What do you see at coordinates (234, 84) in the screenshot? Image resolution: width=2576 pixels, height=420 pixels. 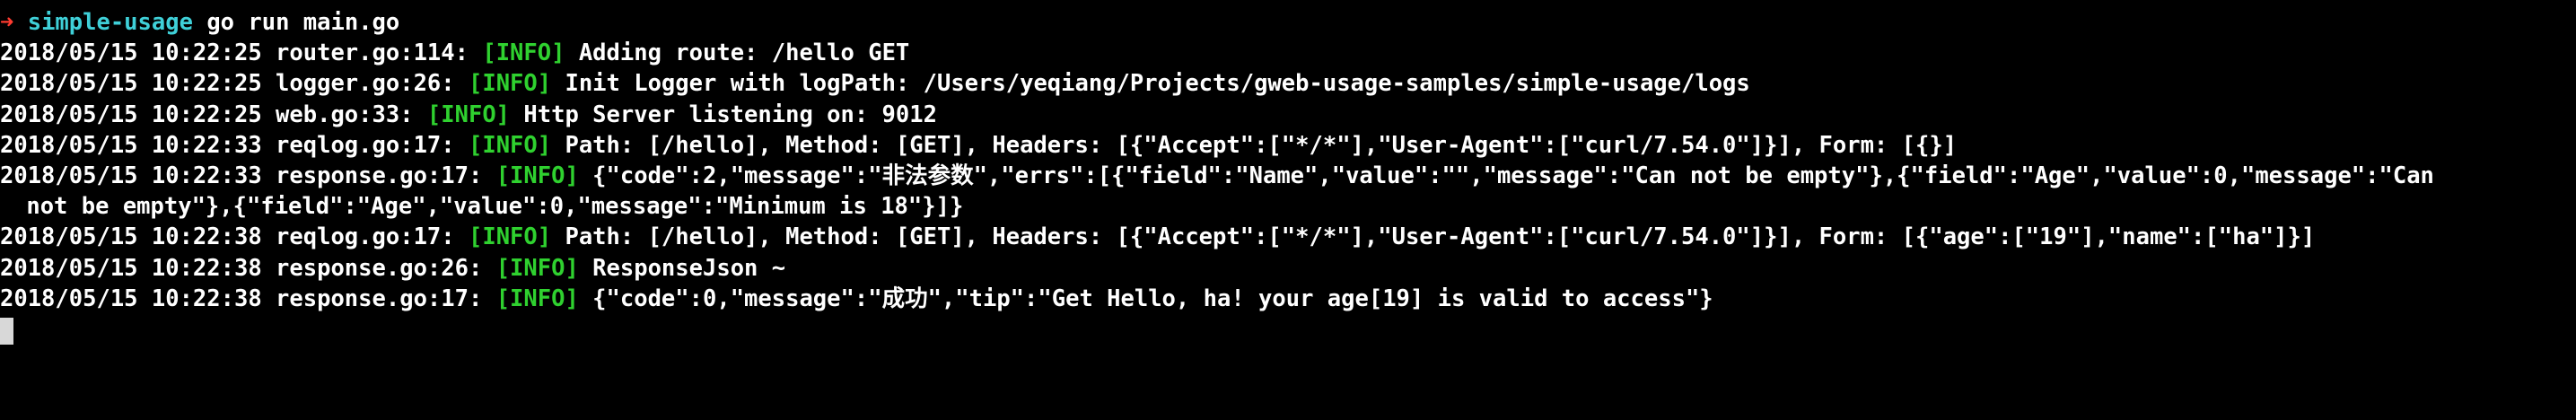 I see `log-prefix: 2018/05/15 10:22:25 logger.go:26:` at bounding box center [234, 84].